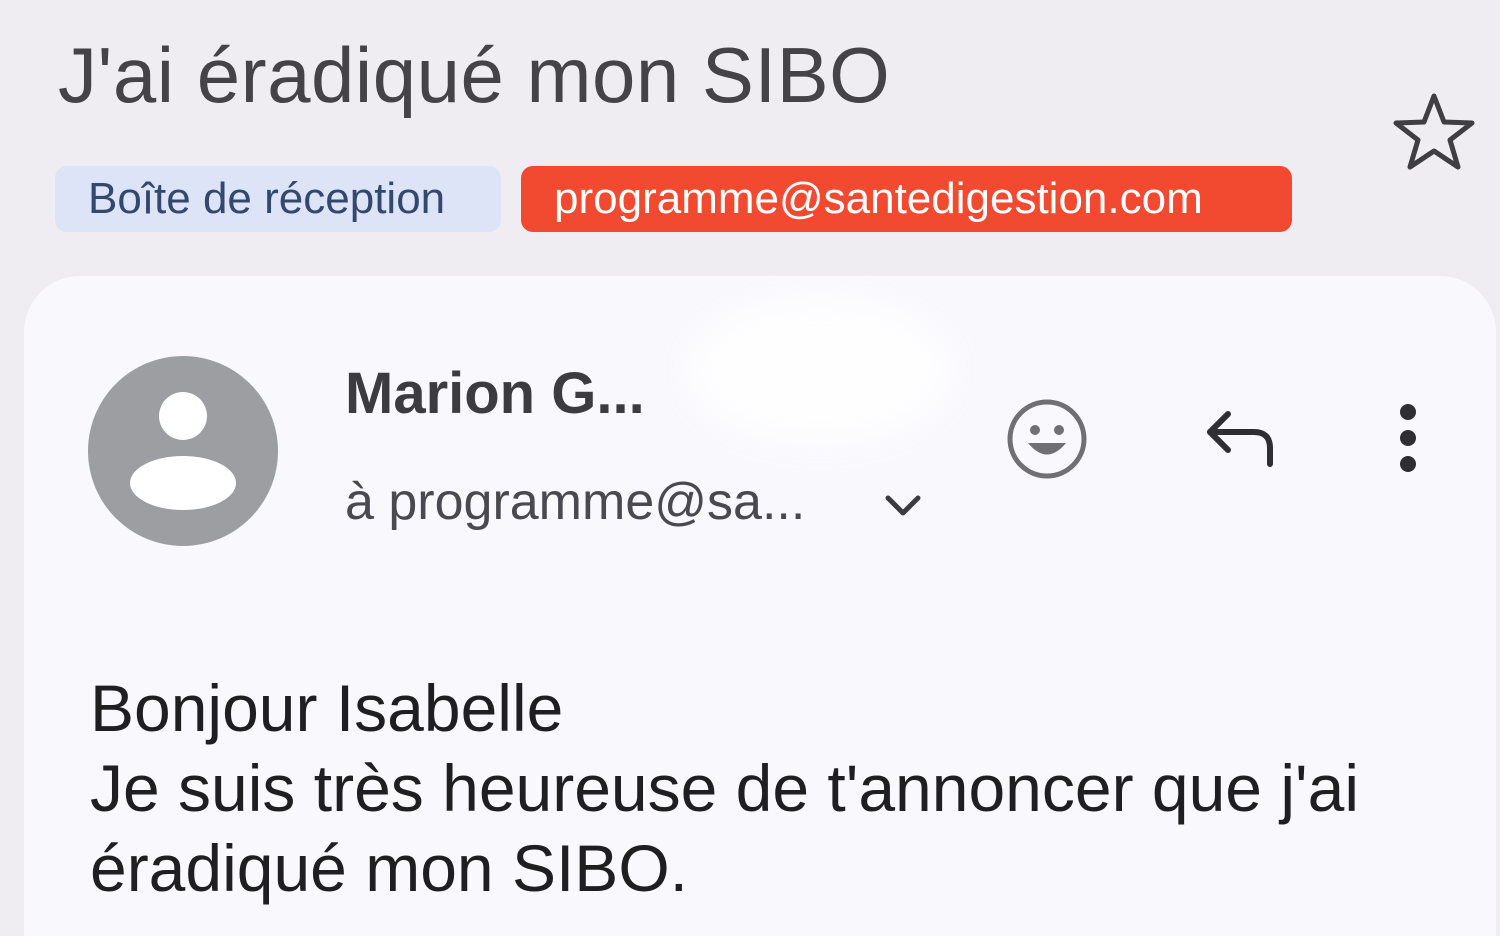  I want to click on reply-icon, so click(1240, 438).